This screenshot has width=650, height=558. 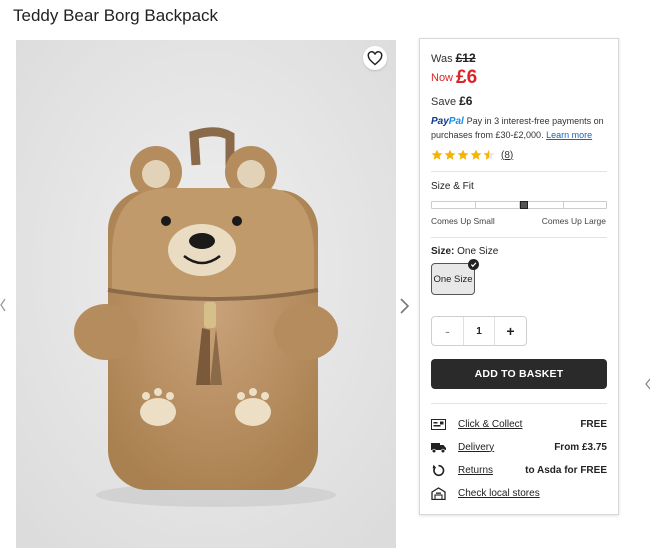 What do you see at coordinates (476, 447) in the screenshot?
I see `delivery-link: Delivery` at bounding box center [476, 447].